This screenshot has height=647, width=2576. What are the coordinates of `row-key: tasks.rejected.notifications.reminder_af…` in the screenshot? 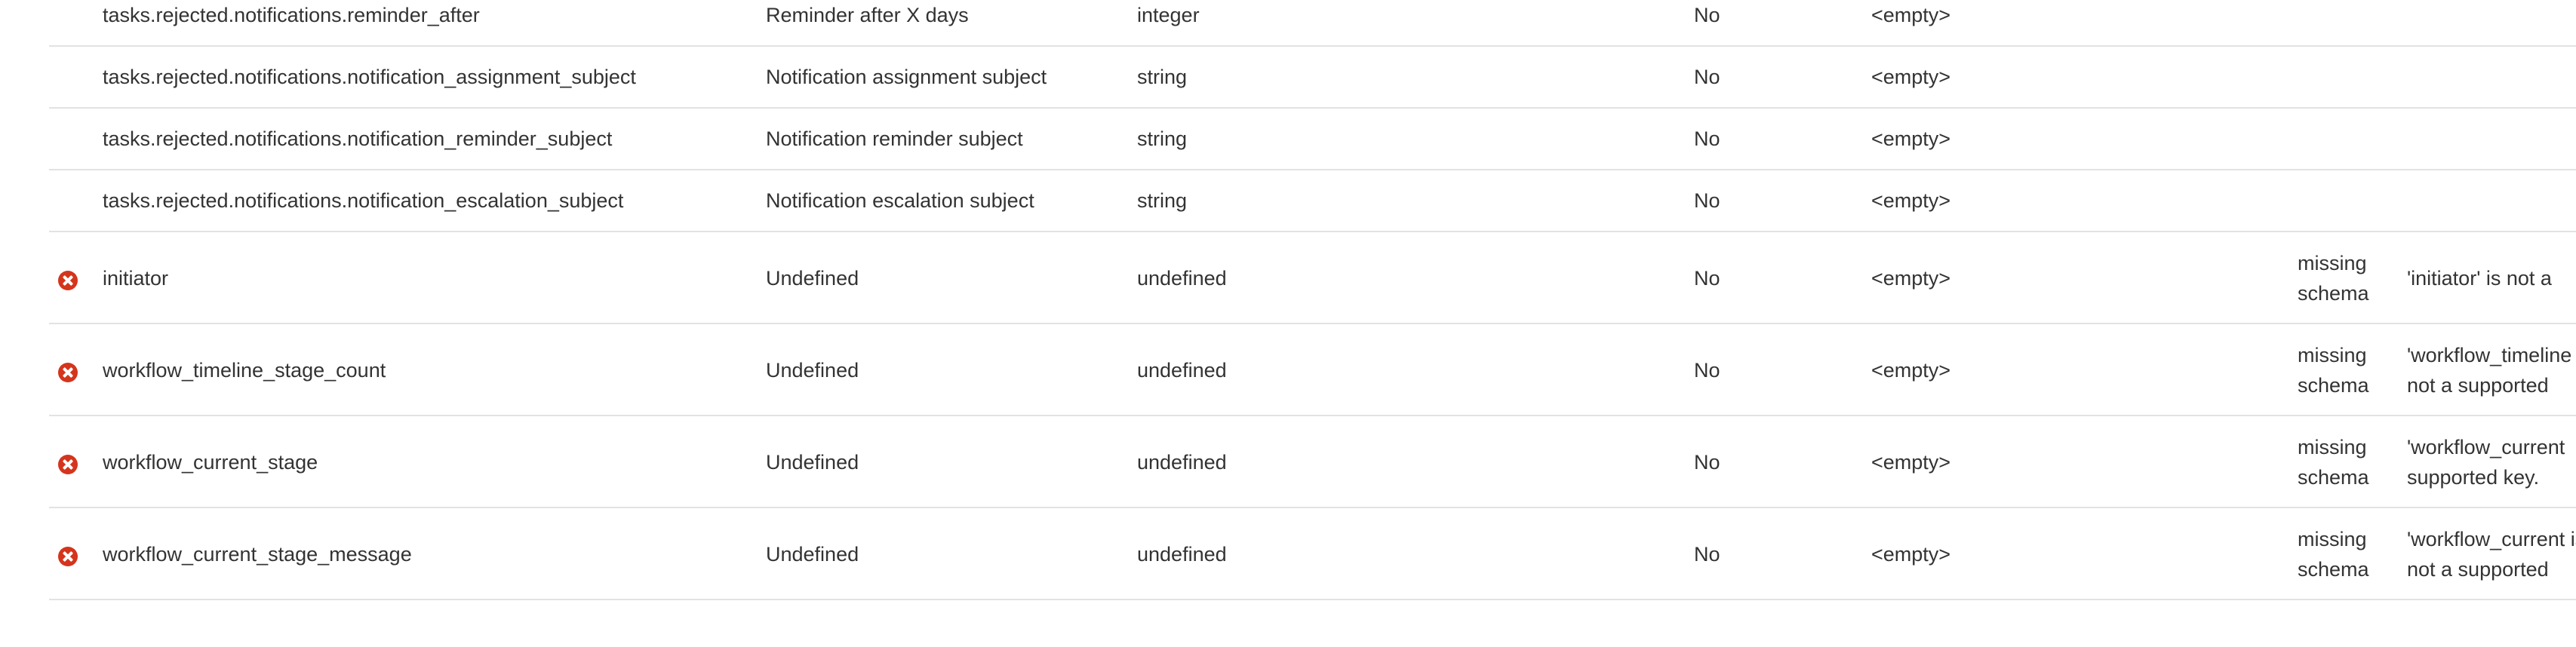 It's located at (291, 15).